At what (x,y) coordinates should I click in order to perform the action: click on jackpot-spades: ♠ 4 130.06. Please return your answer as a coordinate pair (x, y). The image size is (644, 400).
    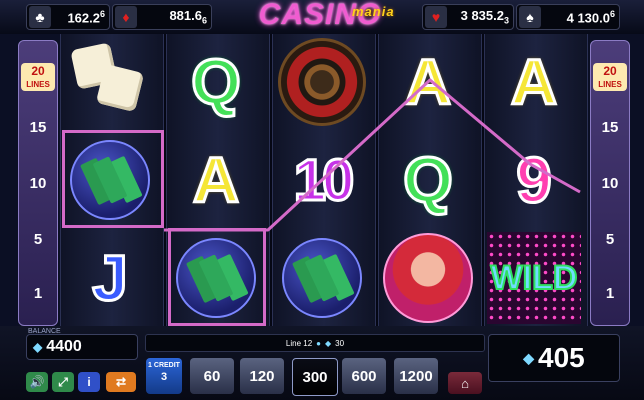
    Looking at the image, I should click on (568, 17).